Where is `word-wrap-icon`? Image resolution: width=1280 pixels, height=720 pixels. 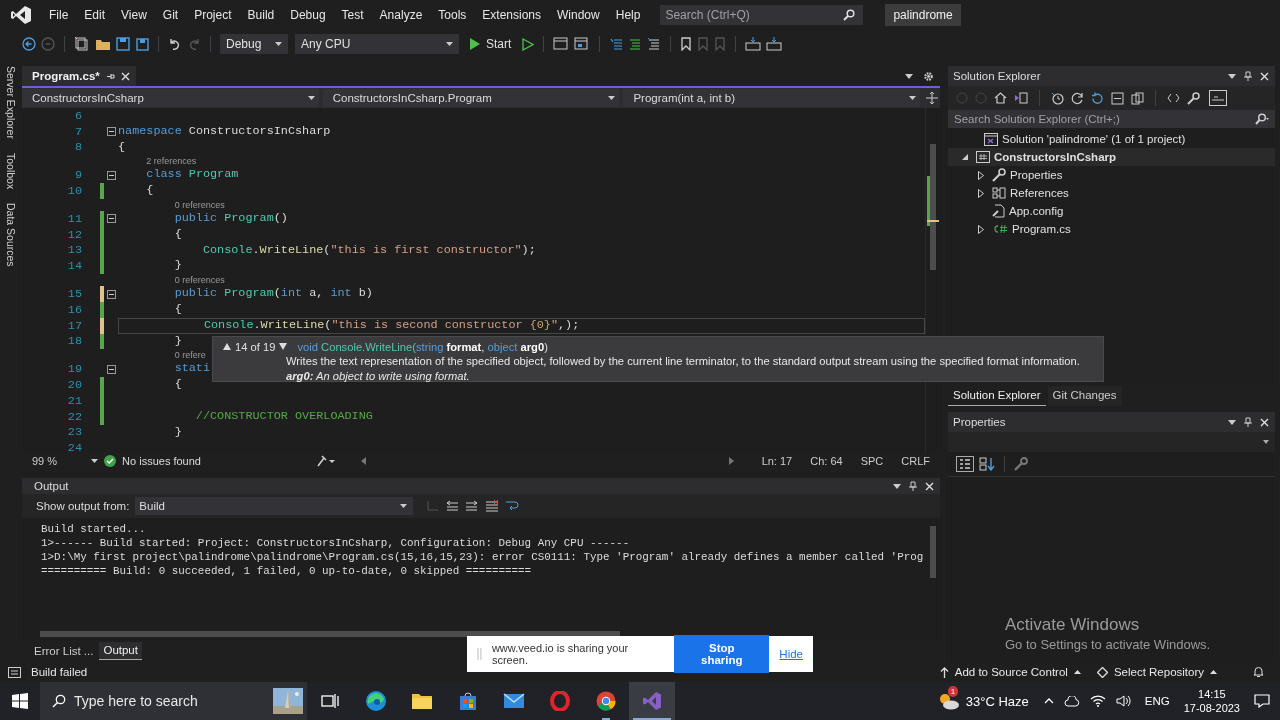
word-wrap-icon is located at coordinates (512, 506).